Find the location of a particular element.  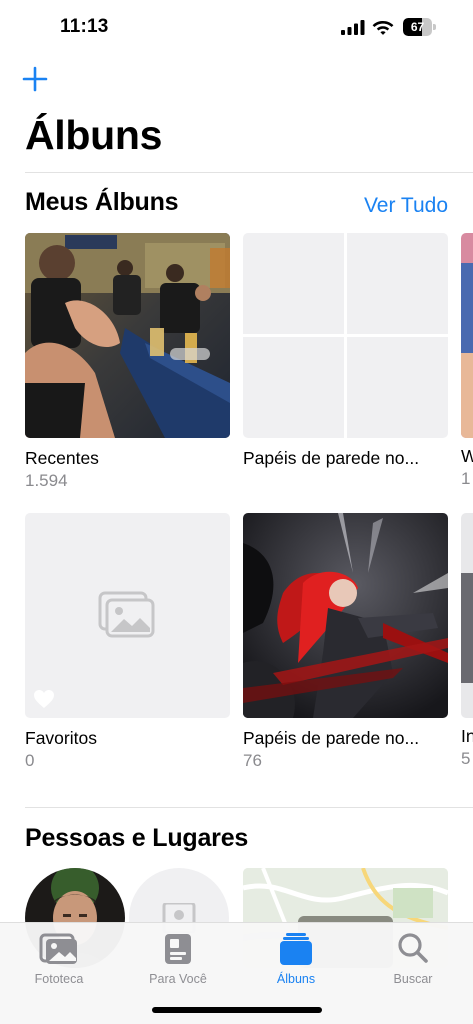

see-all-button: Ver Tudo is located at coordinates (406, 206).